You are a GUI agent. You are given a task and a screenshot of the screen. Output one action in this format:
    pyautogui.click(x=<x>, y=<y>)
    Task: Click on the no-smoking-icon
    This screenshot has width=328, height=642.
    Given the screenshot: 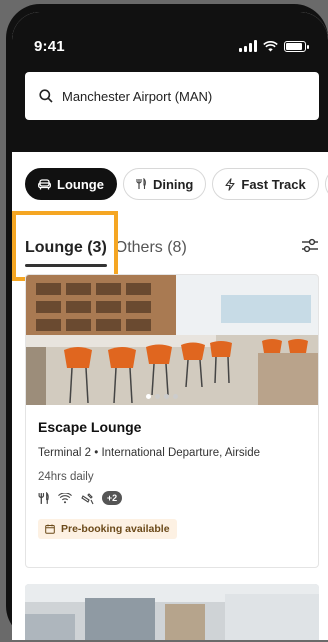 What is the action you would take?
    pyautogui.click(x=87, y=498)
    